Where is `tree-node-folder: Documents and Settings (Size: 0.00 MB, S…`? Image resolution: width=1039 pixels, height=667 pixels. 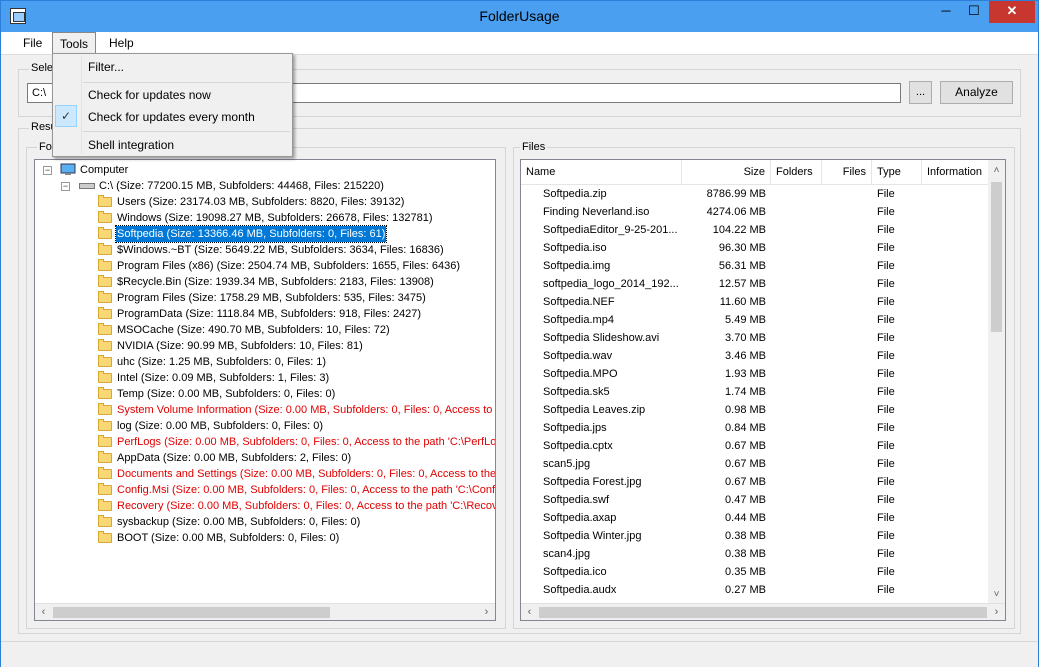 tree-node-folder: Documents and Settings (Size: 0.00 MB, S… is located at coordinates (296, 474).